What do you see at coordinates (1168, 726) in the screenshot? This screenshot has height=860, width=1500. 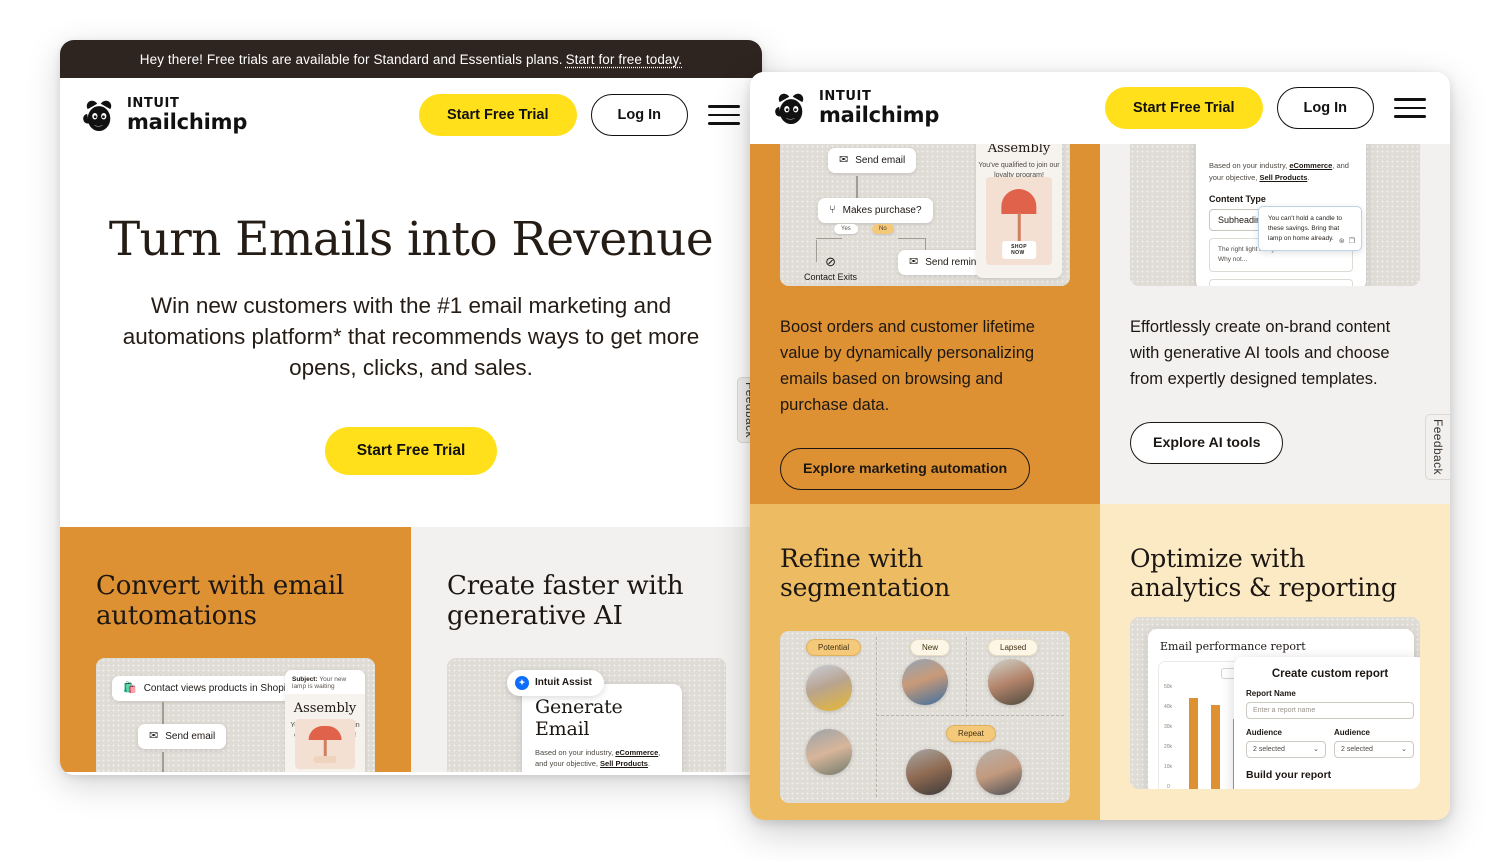 I see `y-tick-30k: 30k` at bounding box center [1168, 726].